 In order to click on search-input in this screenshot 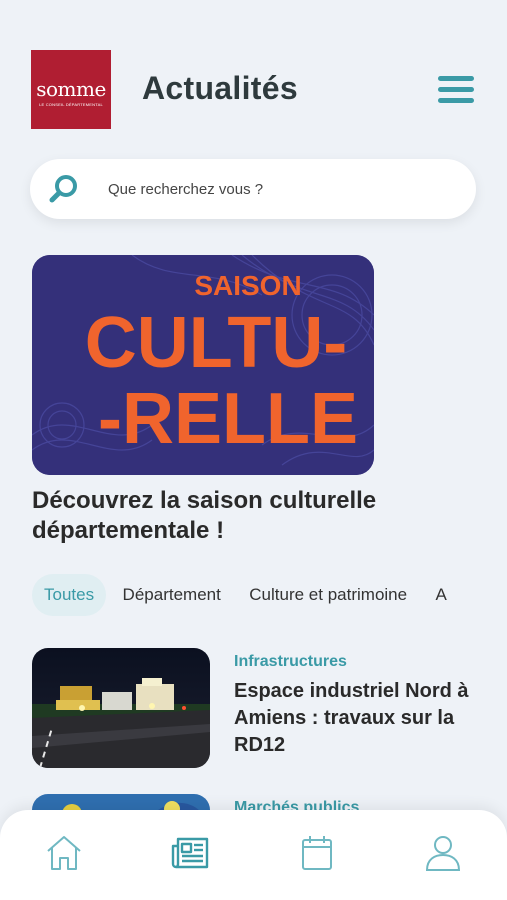, I will do `click(278, 189)`.